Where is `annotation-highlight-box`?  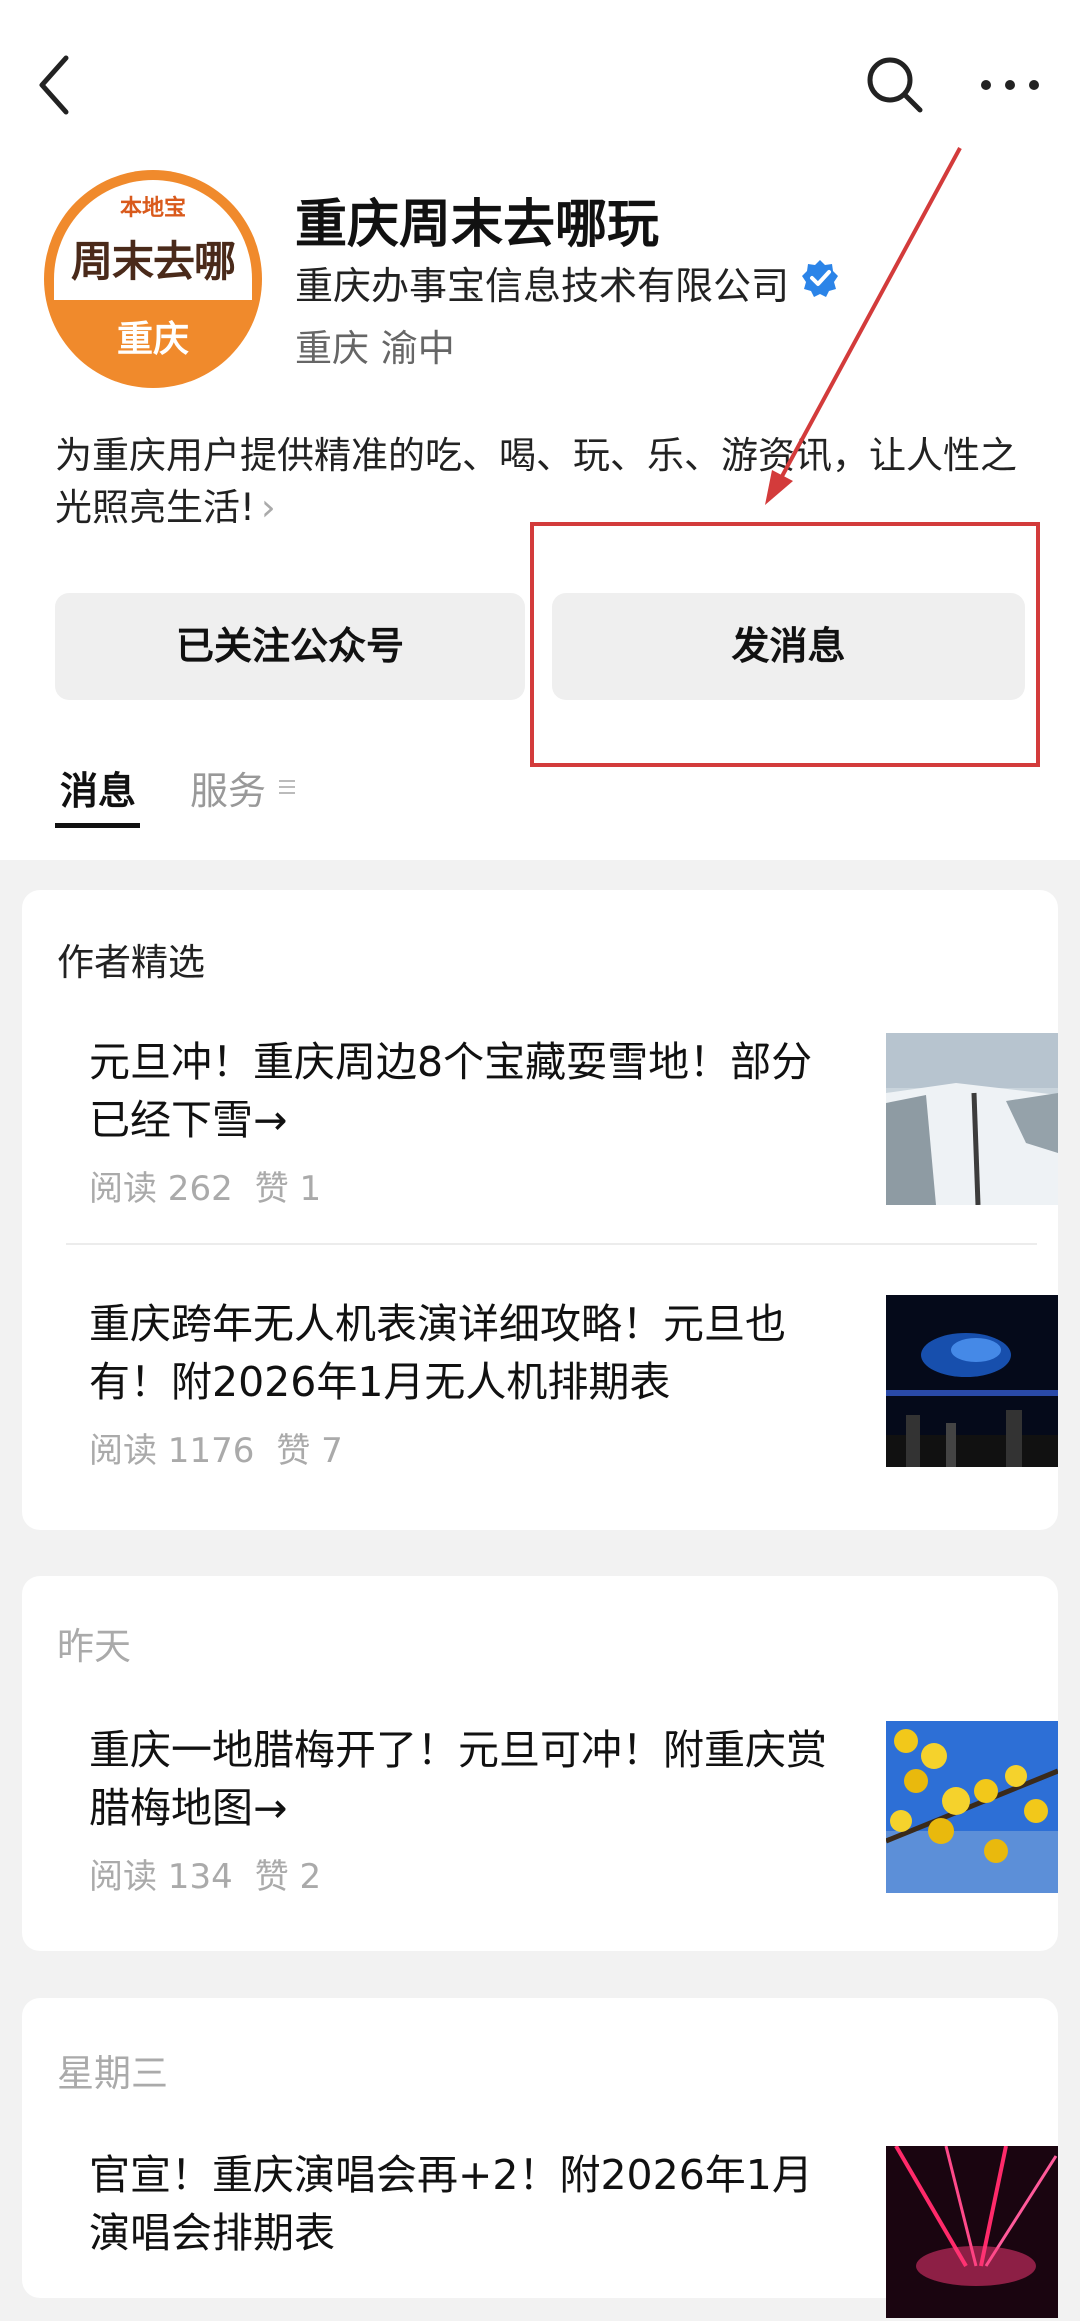
annotation-highlight-box is located at coordinates (785, 644).